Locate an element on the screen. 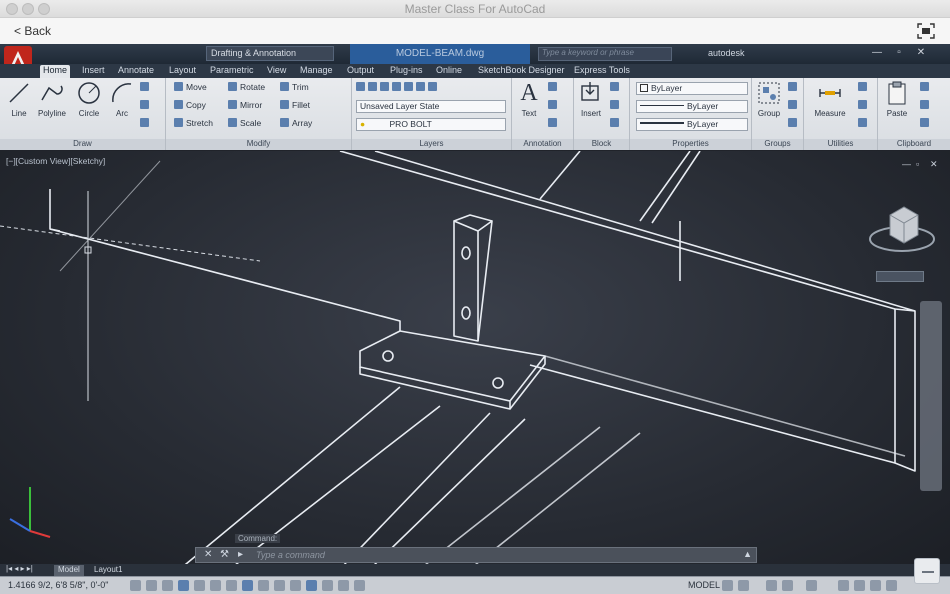  selection-cycling-icon is located at coordinates (343, 585).